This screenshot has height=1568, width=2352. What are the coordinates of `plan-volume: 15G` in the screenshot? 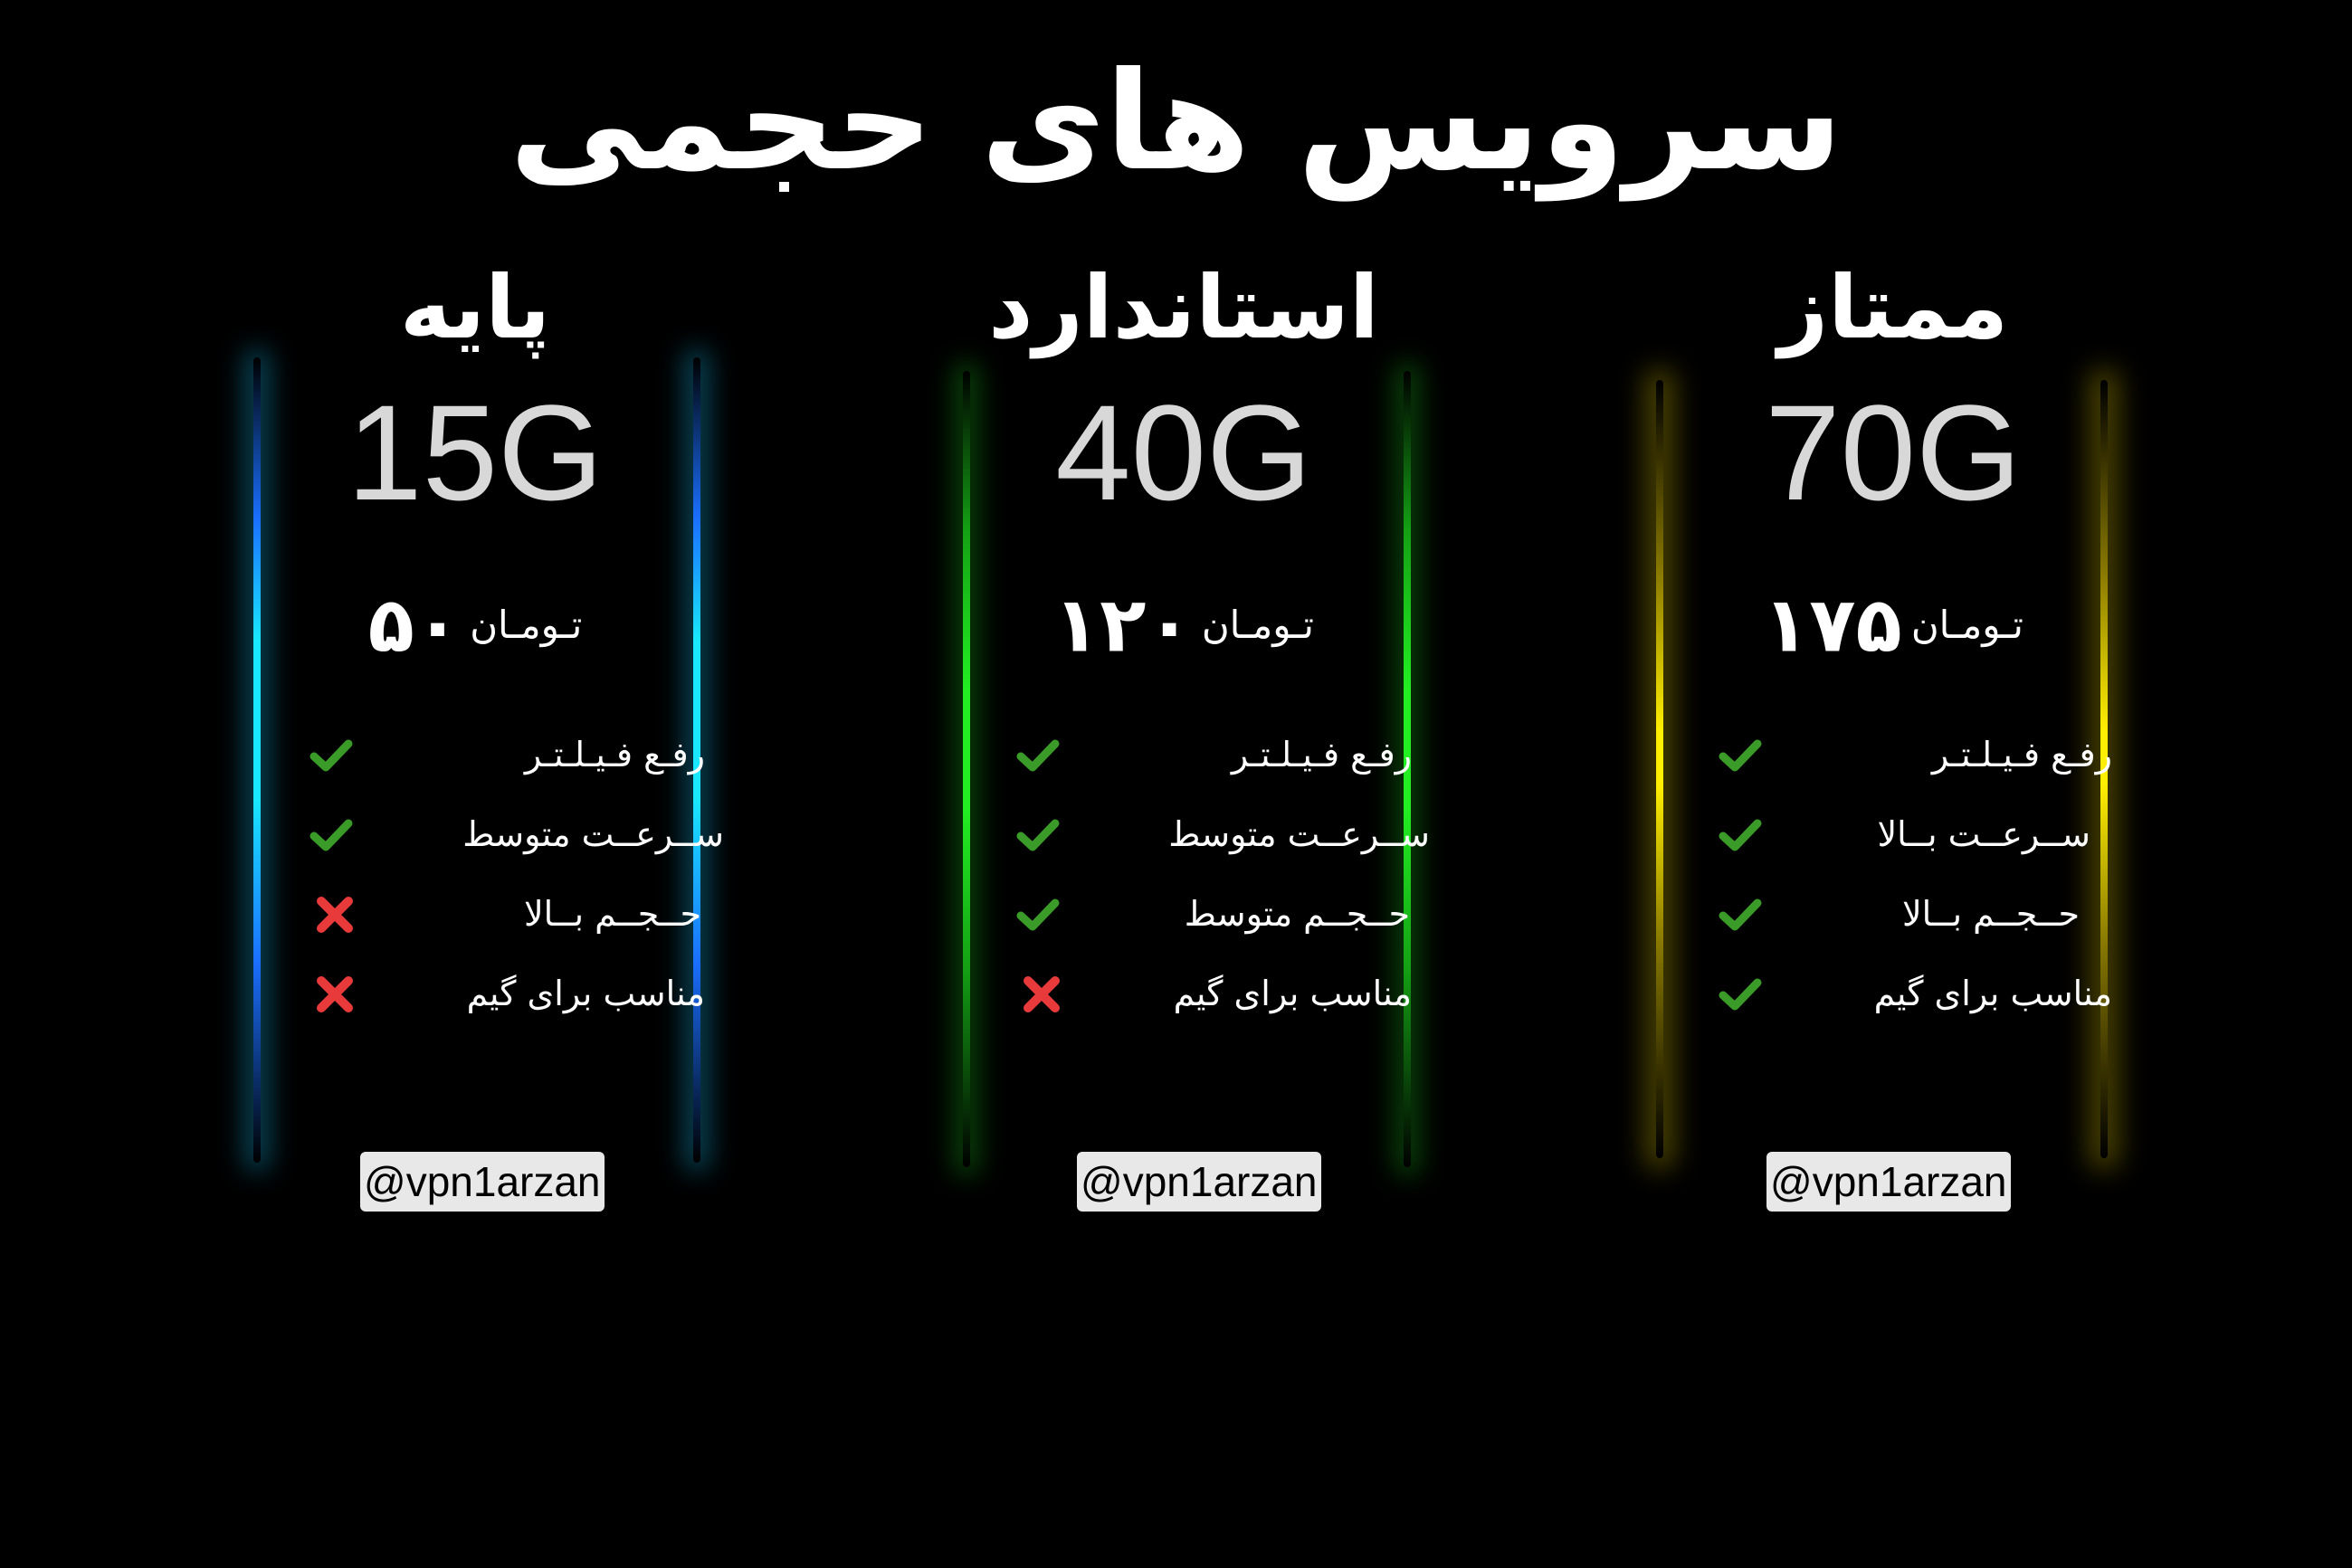 It's located at (476, 452).